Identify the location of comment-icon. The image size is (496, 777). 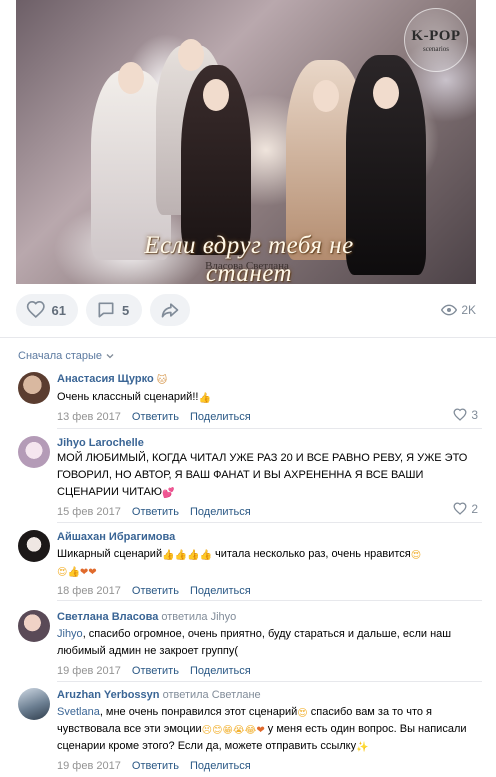
(106, 310).